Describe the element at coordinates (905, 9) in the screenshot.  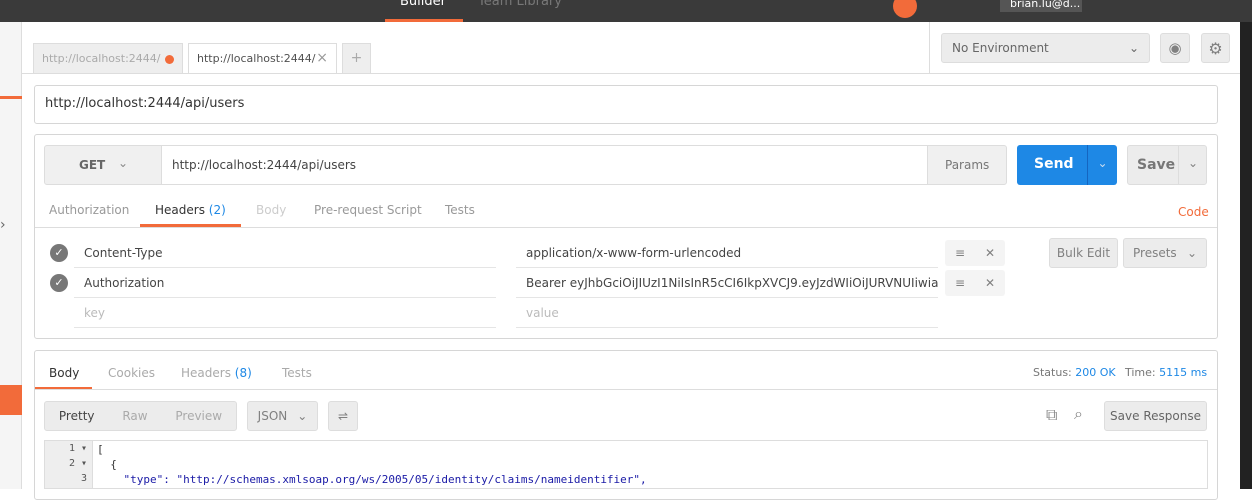
I see `sync-icon` at that location.